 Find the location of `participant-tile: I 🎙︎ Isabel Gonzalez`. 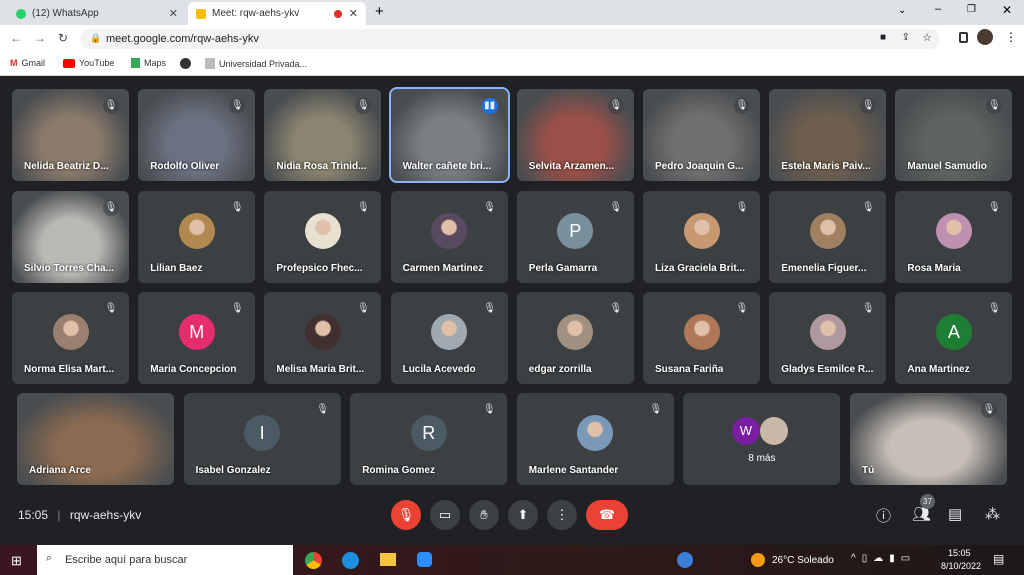

participant-tile: I 🎙︎ Isabel Gonzalez is located at coordinates (262, 439).